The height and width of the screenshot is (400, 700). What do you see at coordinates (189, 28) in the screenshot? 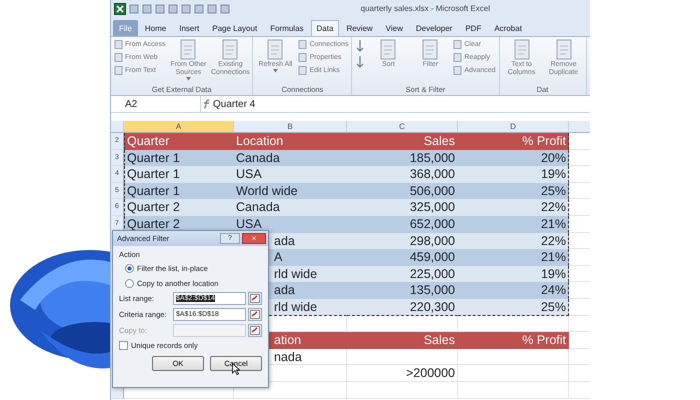
I see `ribbon-tab: Insert` at bounding box center [189, 28].